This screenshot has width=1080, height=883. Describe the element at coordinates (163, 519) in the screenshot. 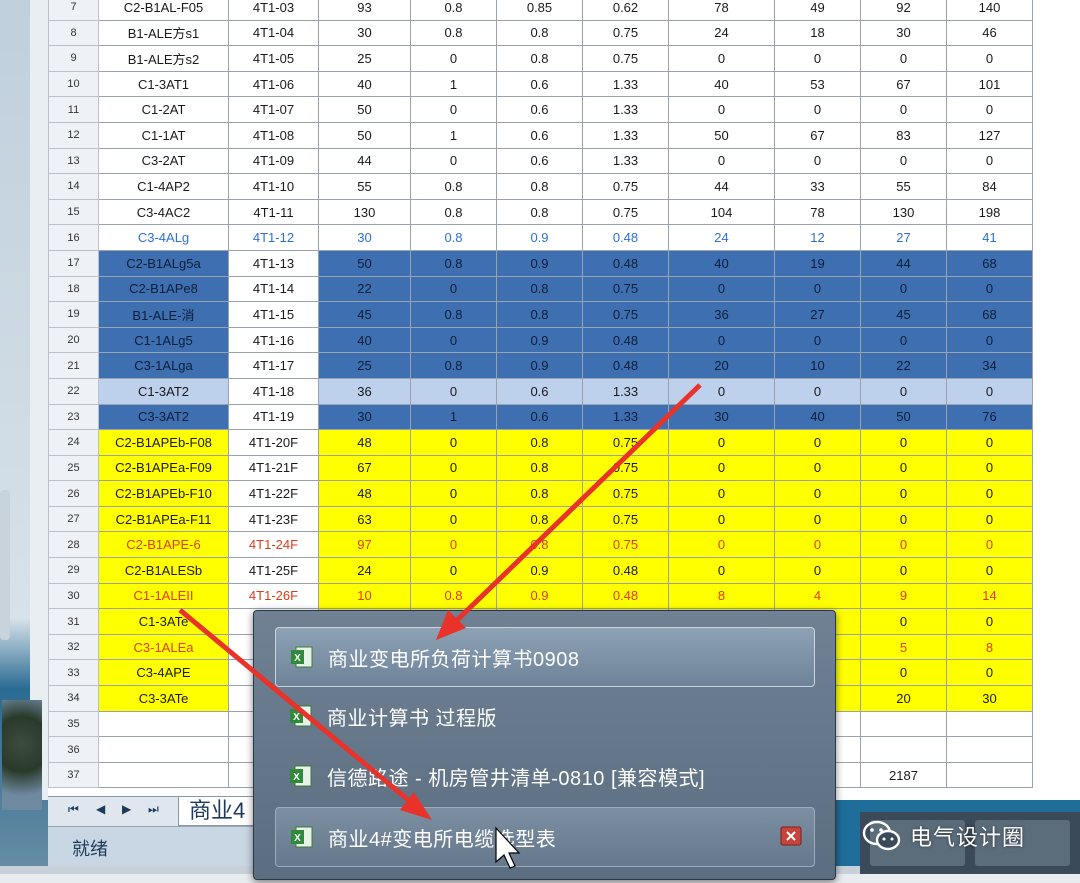

I see `cell-circuit-name: C2-B1APEa-F11` at that location.